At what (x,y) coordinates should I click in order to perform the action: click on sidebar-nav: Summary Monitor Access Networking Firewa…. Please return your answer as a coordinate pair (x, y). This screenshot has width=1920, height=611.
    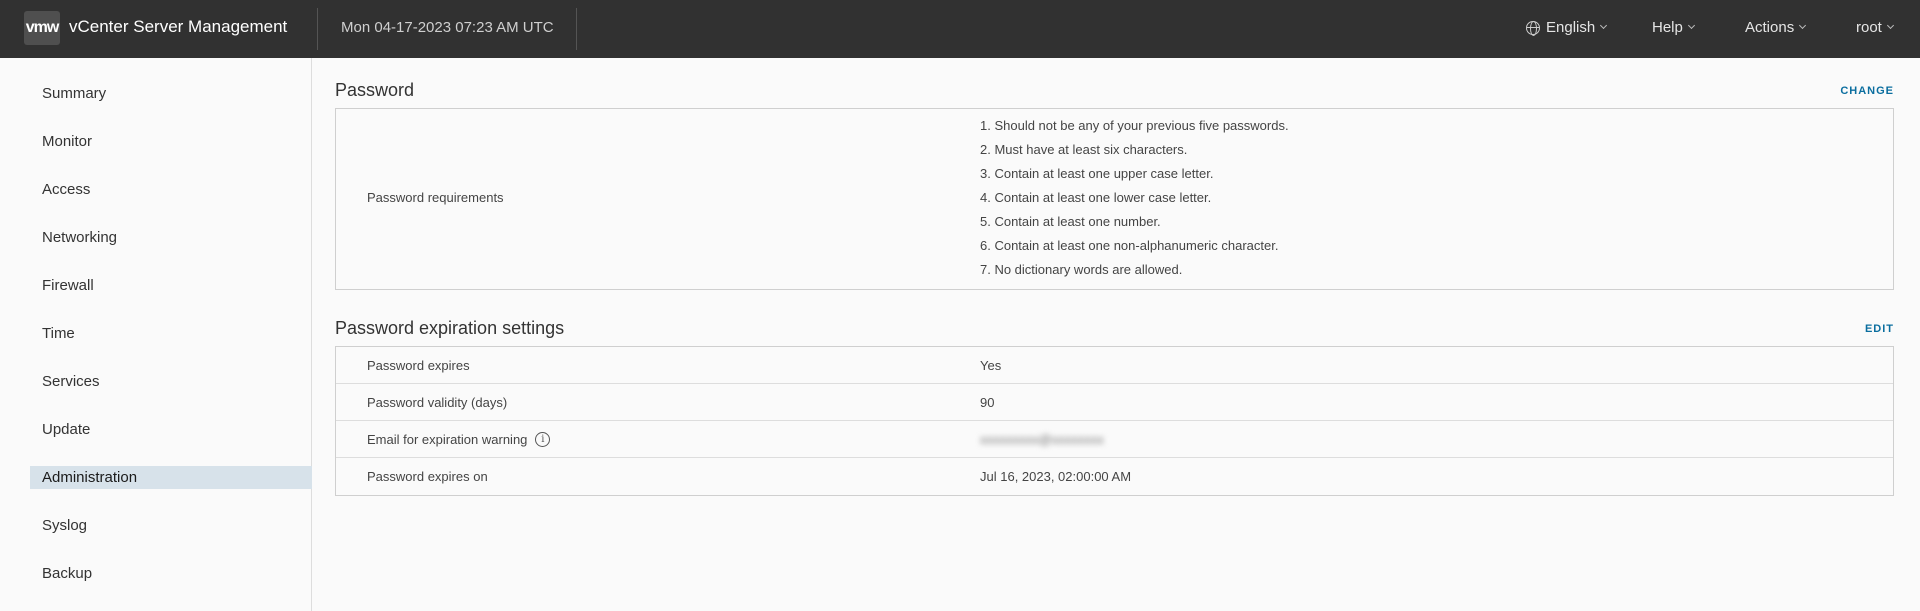
    Looking at the image, I should click on (156, 334).